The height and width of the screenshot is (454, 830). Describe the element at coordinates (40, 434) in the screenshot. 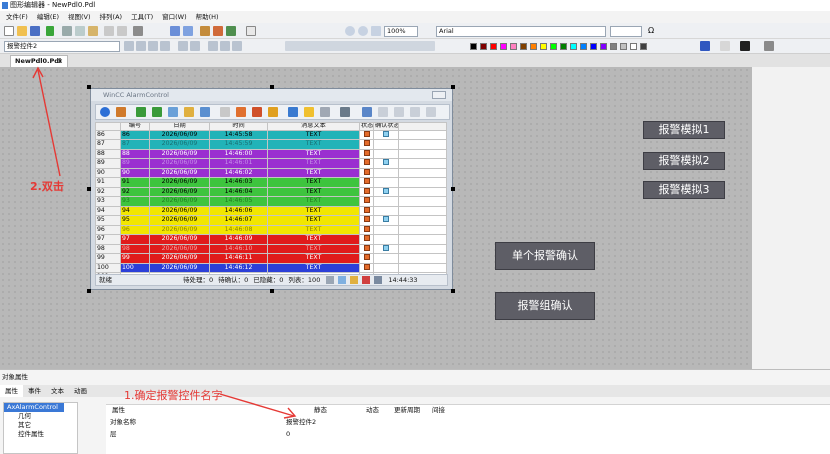

I see `tree-item-control: 控件属性` at that location.